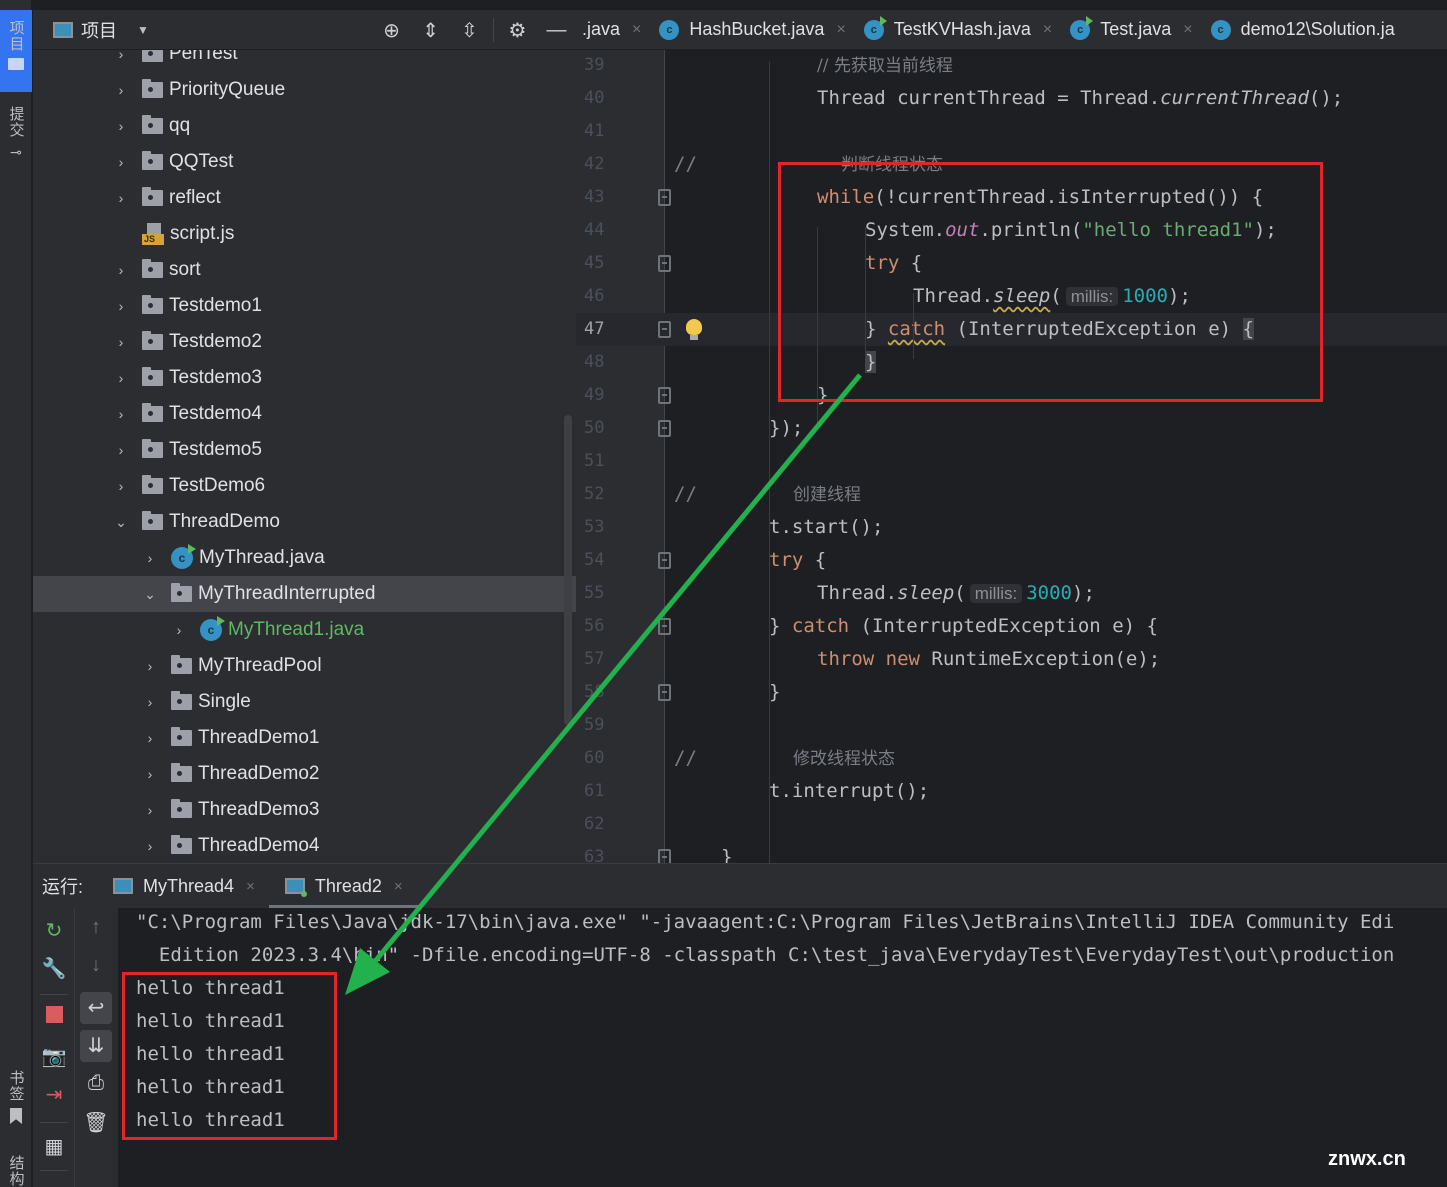 The image size is (1447, 1187). I want to click on code-line: 49}, so click(1011, 395).